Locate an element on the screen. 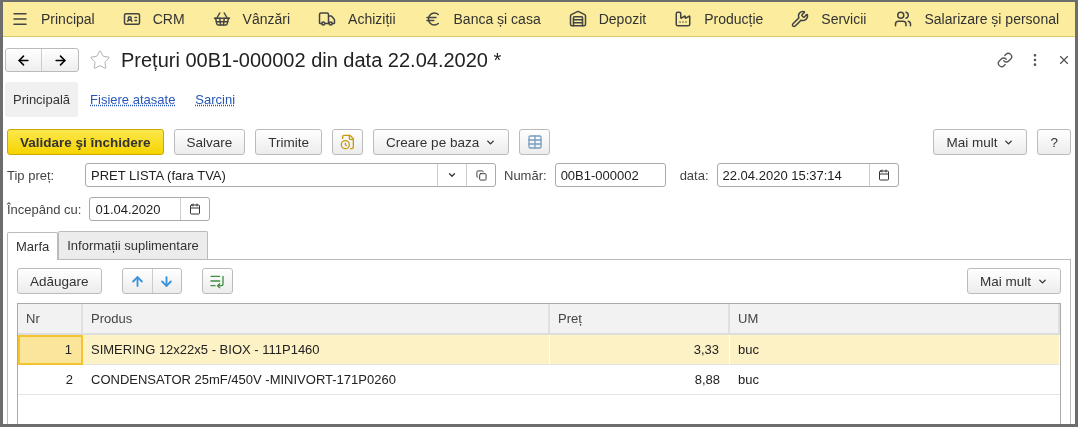  menu-icon is located at coordinates (20, 19).